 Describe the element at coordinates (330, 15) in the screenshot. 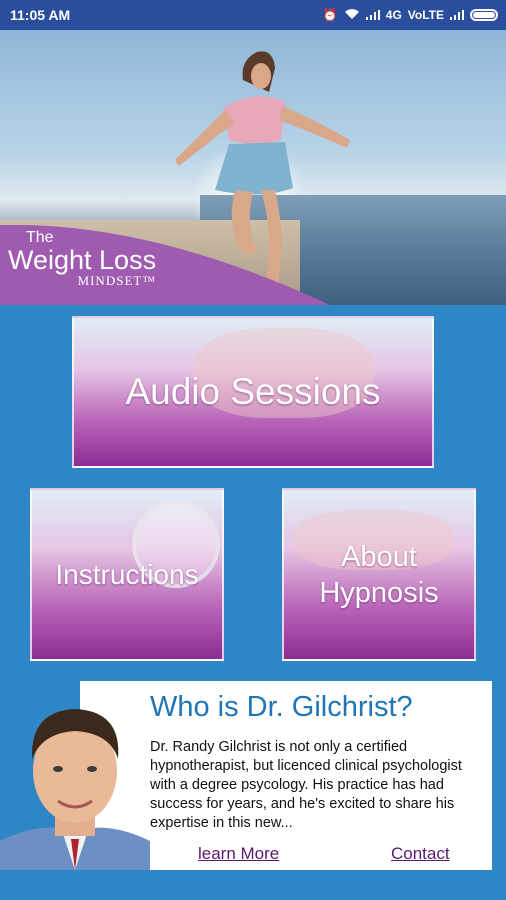

I see `alarm-icon: ⏰` at that location.